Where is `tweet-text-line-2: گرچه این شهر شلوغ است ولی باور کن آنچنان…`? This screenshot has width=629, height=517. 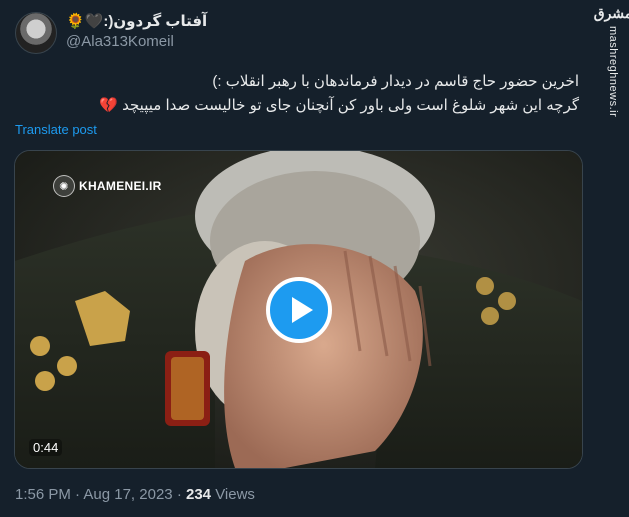
tweet-text-line-2: گرچه این شهر شلوغ است ولی باور کن آنچنان… is located at coordinates (339, 105).